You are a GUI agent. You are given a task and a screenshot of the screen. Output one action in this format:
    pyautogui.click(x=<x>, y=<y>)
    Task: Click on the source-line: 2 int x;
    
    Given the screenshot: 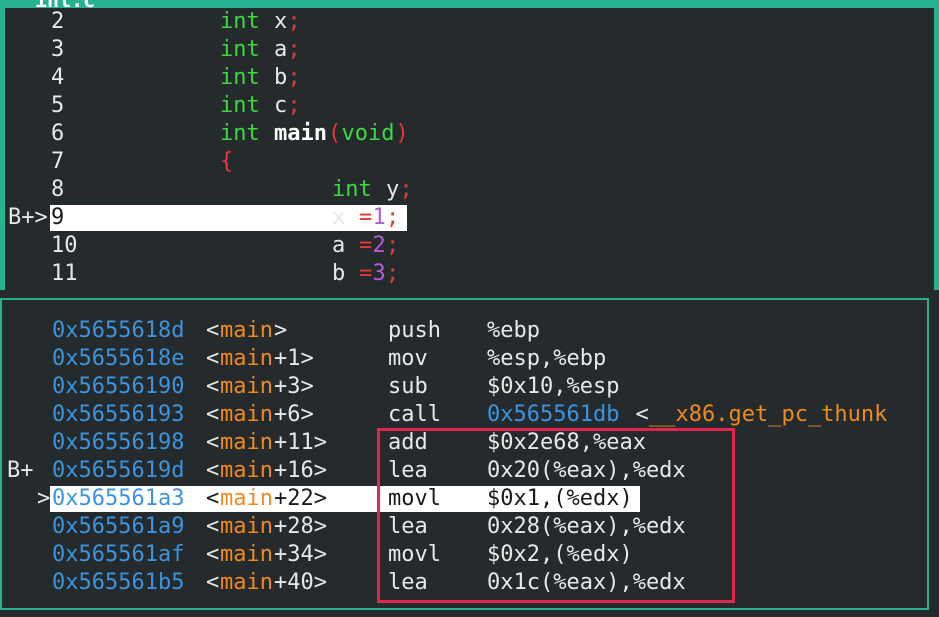 What is the action you would take?
    pyautogui.click(x=470, y=22)
    